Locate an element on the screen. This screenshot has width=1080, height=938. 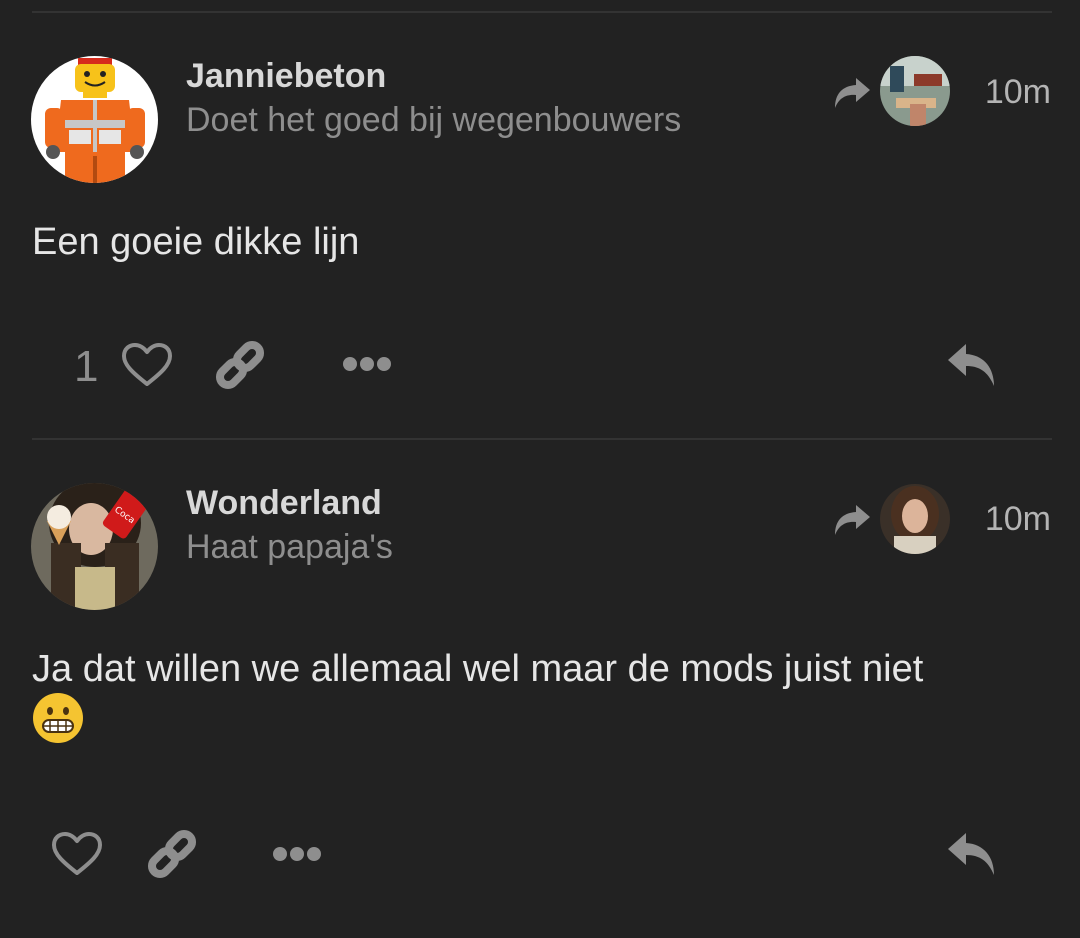
username: Wonderland is located at coordinates (284, 503).